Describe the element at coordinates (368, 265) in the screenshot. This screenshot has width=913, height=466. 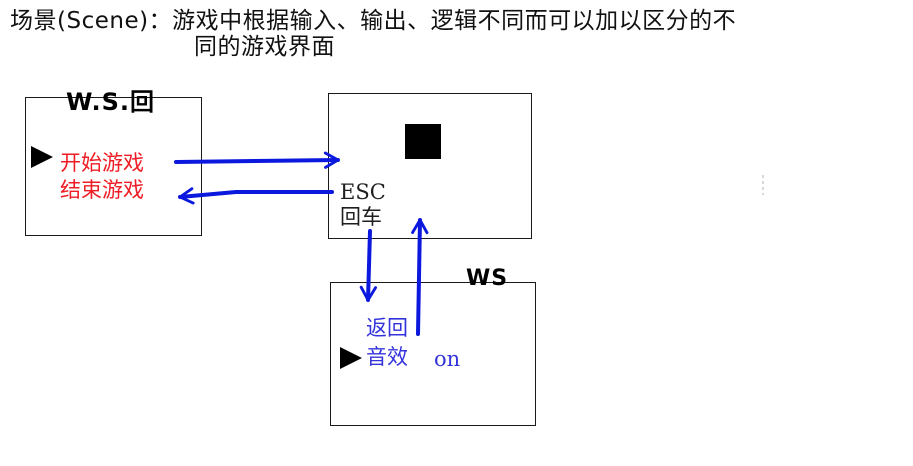
I see `enter-to-settings-arrow-icon` at that location.